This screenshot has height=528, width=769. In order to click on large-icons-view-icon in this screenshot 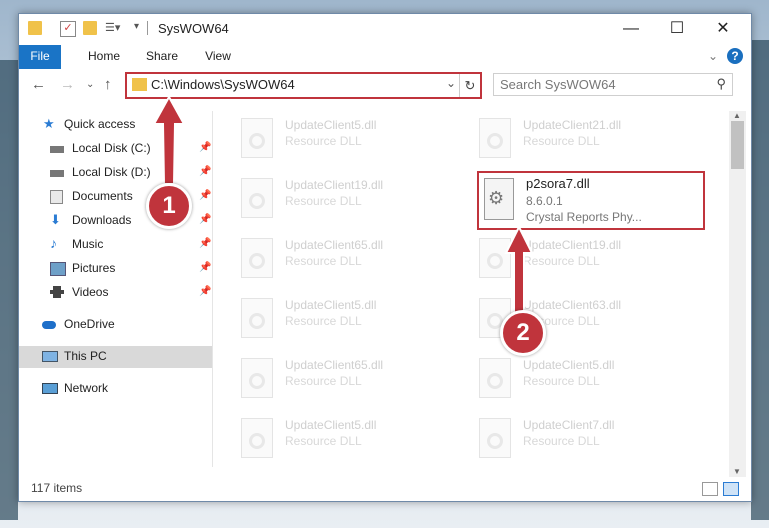, I will do `click(731, 489)`.